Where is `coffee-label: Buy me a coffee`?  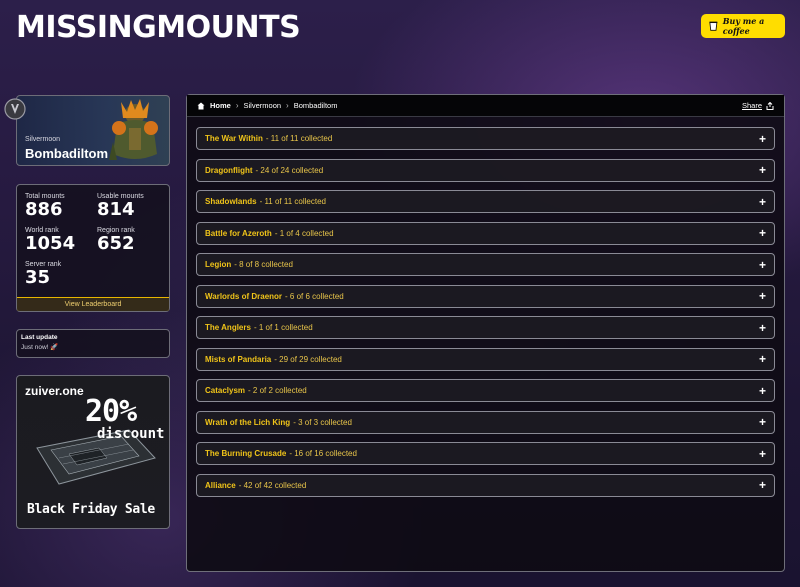 coffee-label: Buy me a coffee is located at coordinates (743, 26).